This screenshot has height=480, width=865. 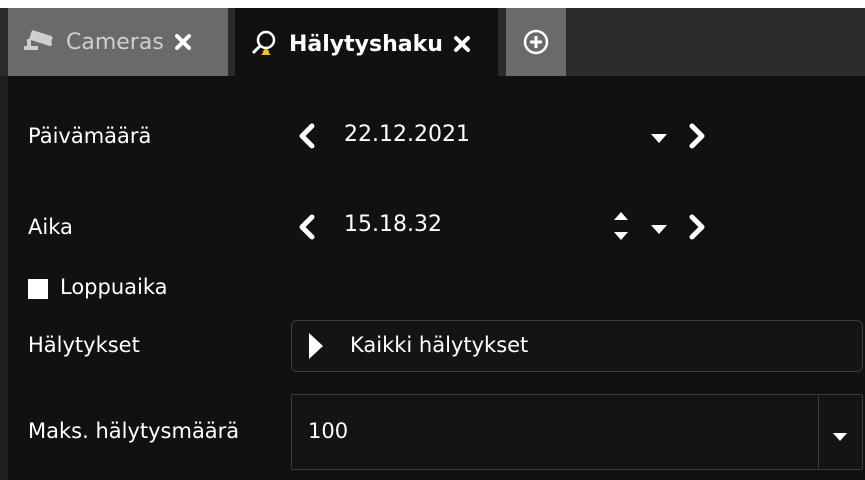 I want to click on max-alarms-label: Maks. hälytysmäärä, so click(x=134, y=431).